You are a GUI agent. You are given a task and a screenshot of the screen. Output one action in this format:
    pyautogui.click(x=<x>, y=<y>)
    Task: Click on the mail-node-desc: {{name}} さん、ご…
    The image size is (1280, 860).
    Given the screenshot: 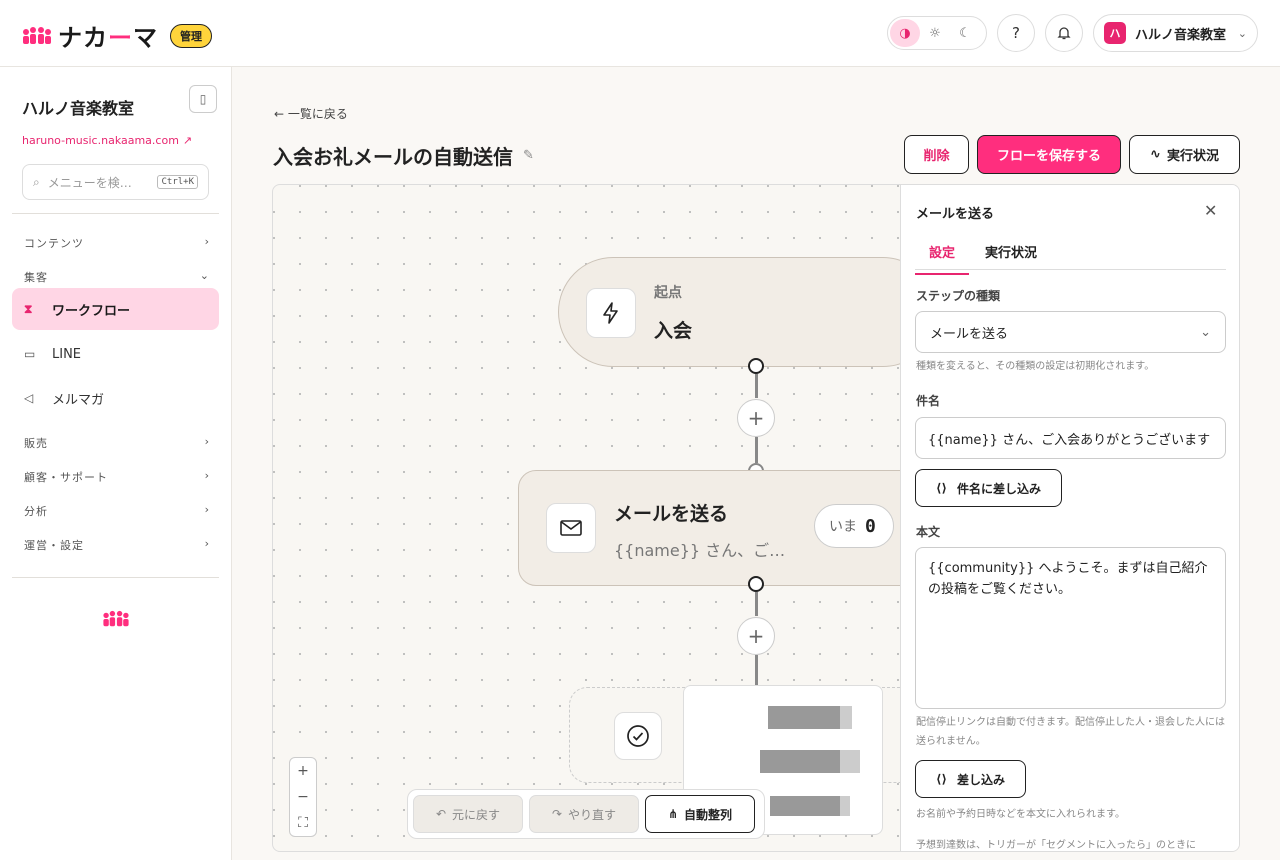 What is the action you would take?
    pyautogui.click(x=700, y=550)
    